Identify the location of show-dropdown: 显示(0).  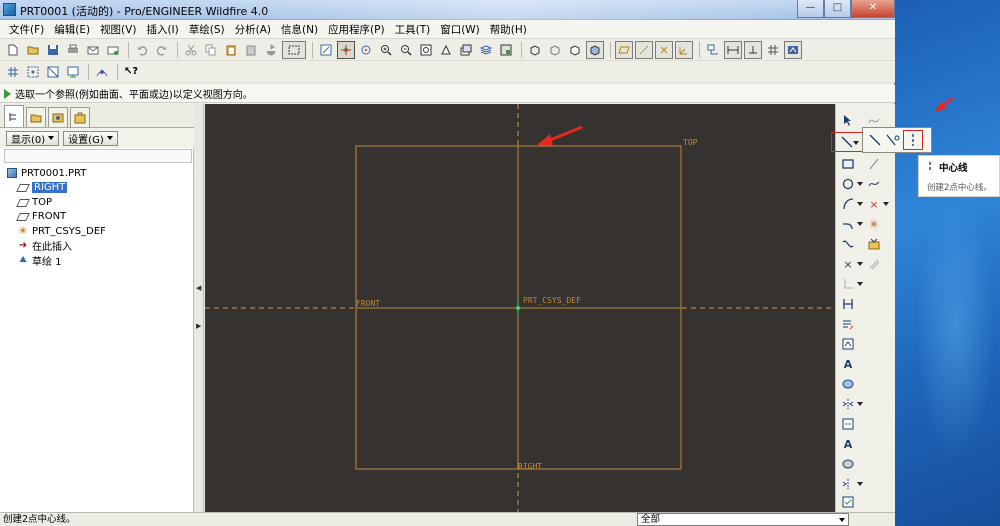
(33, 138).